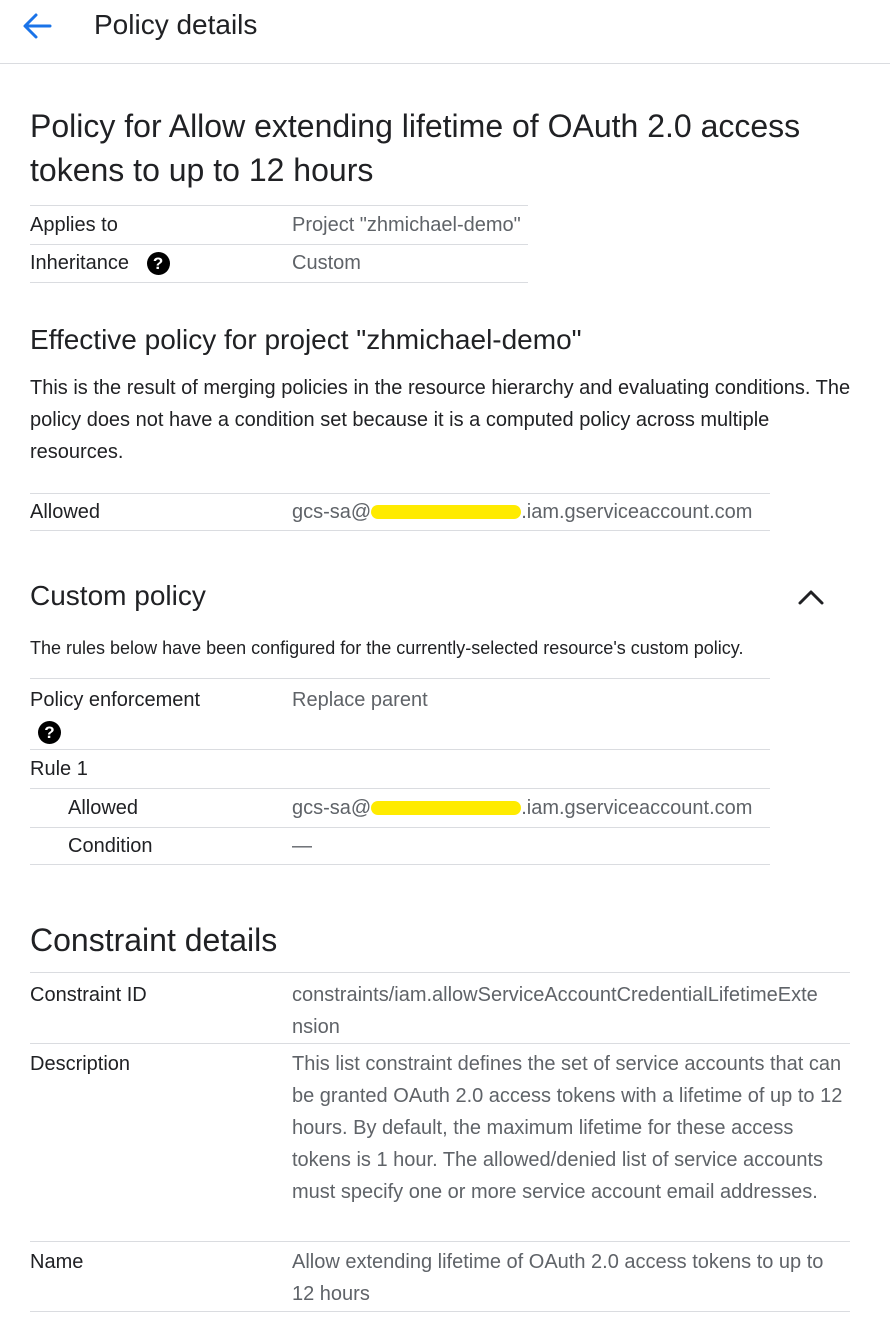 This screenshot has height=1328, width=890. What do you see at coordinates (279, 224) in the screenshot?
I see `applies-to-row: Applies to Project "zhmichael-demo"` at bounding box center [279, 224].